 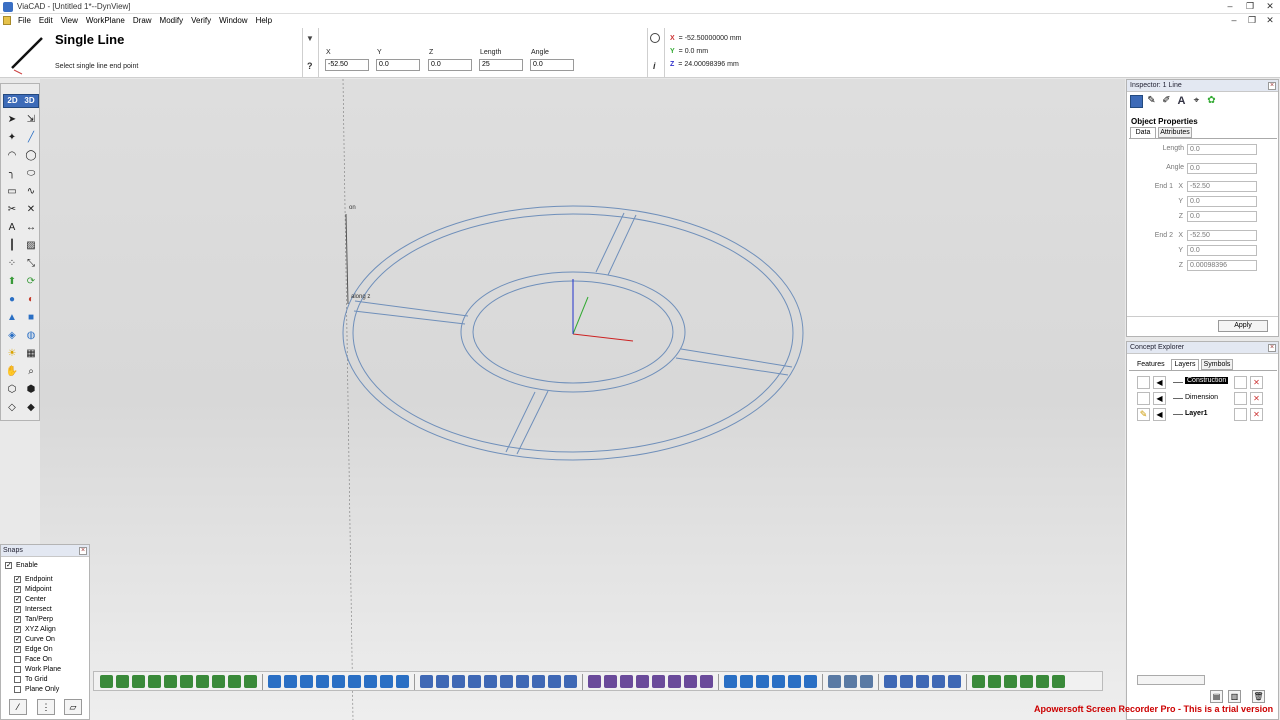 I want to click on paint-icon: ✐, so click(x=1166, y=101).